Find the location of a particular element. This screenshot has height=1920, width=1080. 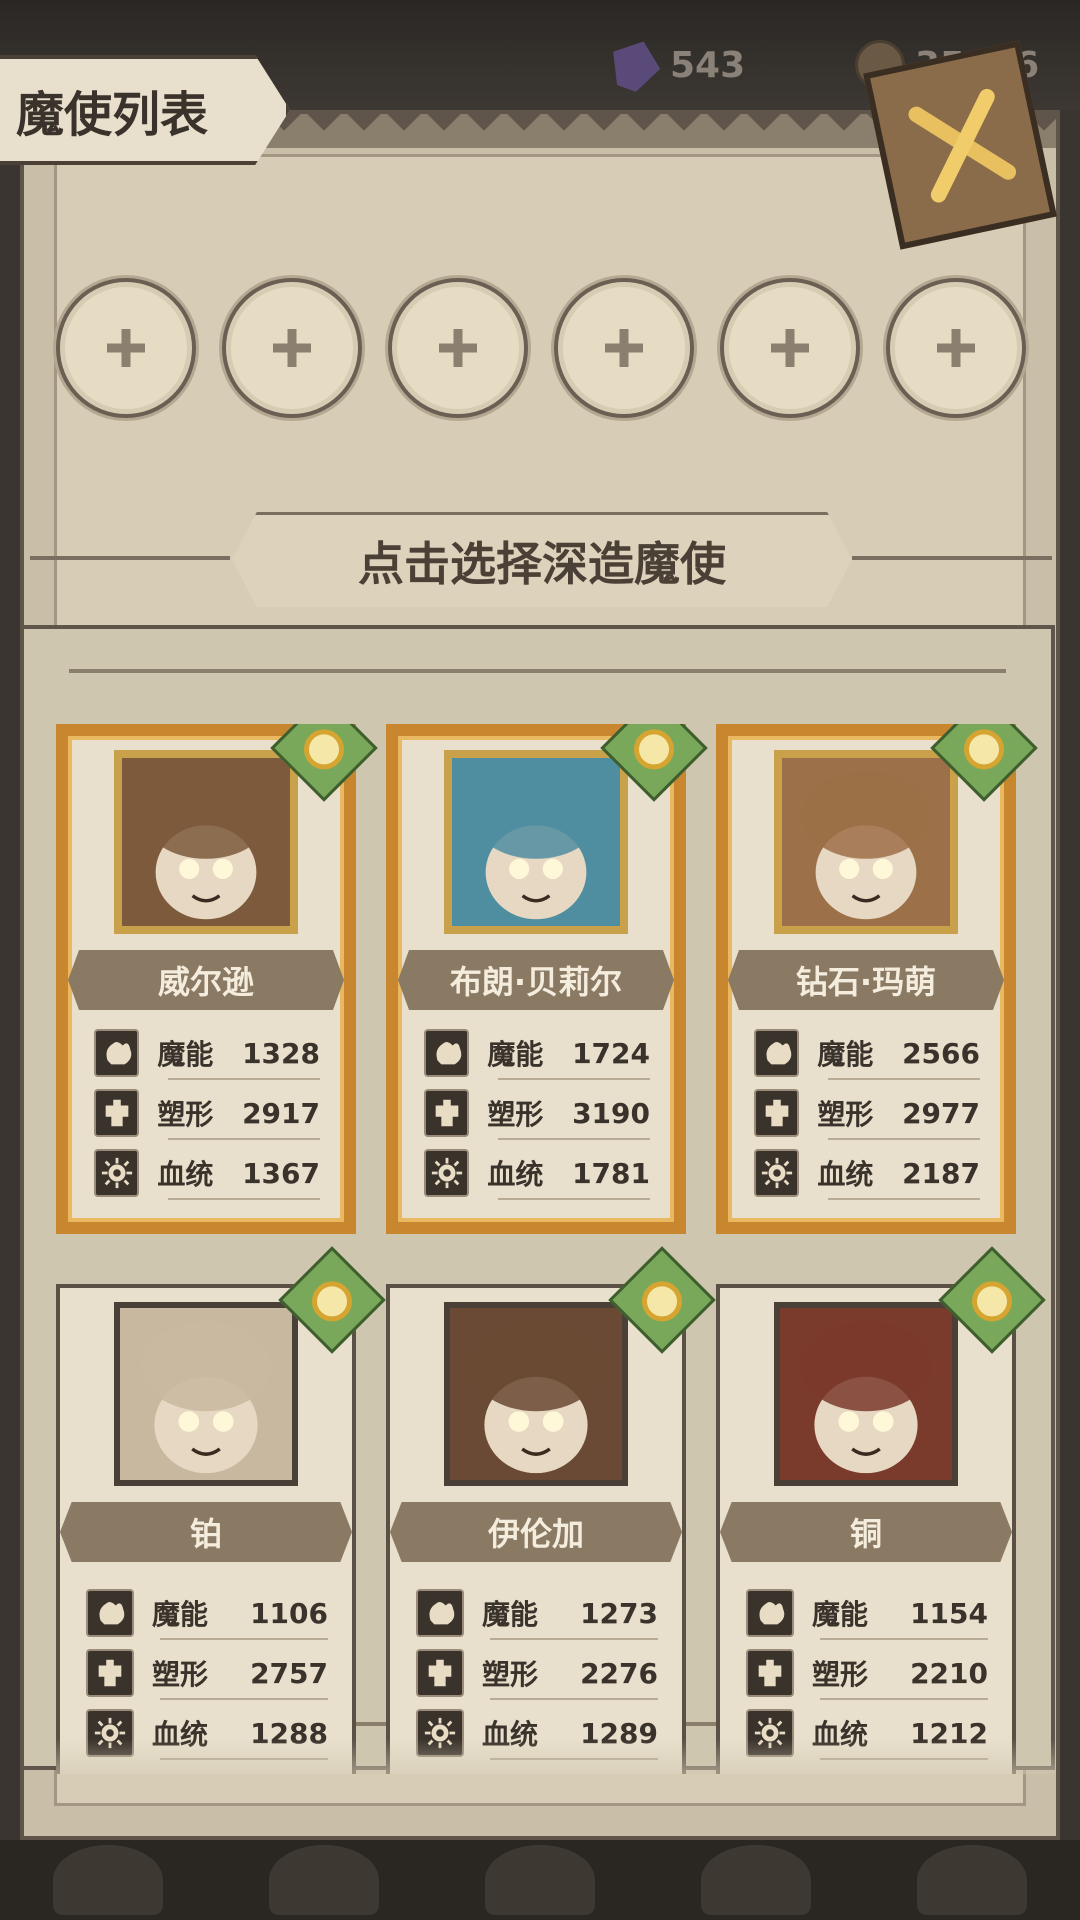

stat-row-shape: 塑形 2210 is located at coordinates (867, 1673).